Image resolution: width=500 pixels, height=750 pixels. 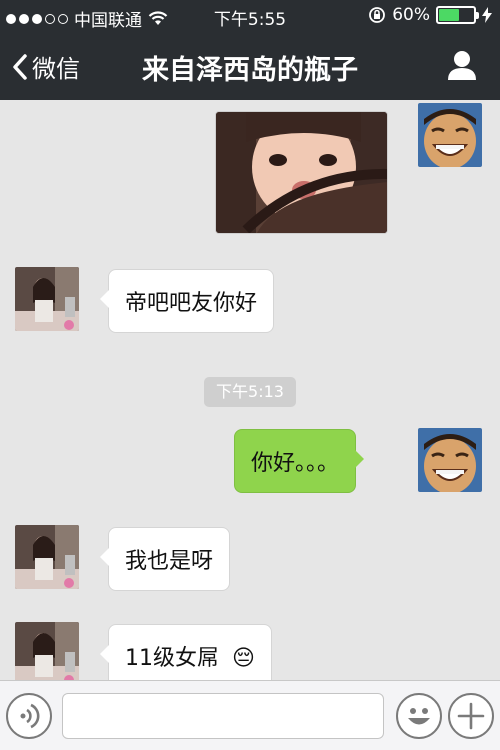 I want to click on voice-button, so click(x=29, y=716).